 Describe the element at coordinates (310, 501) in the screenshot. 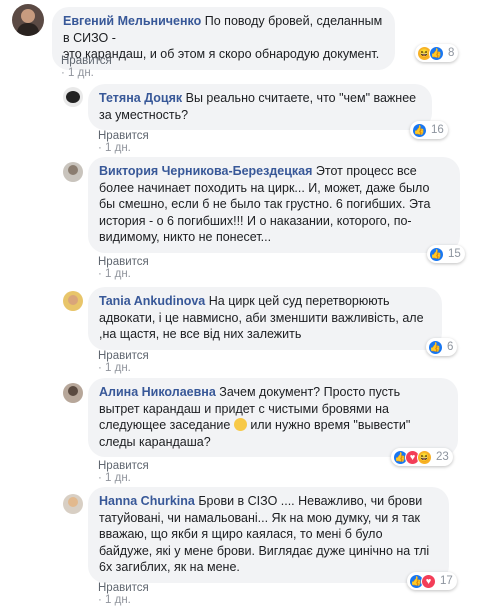

I see `comment-text: Брови в СІЗО .... Неважливо, чи брови` at that location.